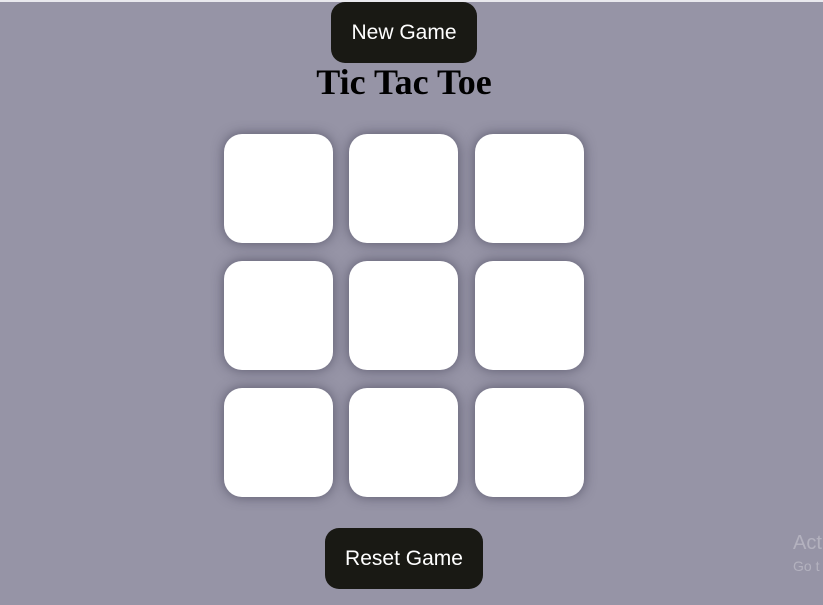 The height and width of the screenshot is (605, 823). I want to click on page-title: Tic Tac Toe, so click(404, 82).